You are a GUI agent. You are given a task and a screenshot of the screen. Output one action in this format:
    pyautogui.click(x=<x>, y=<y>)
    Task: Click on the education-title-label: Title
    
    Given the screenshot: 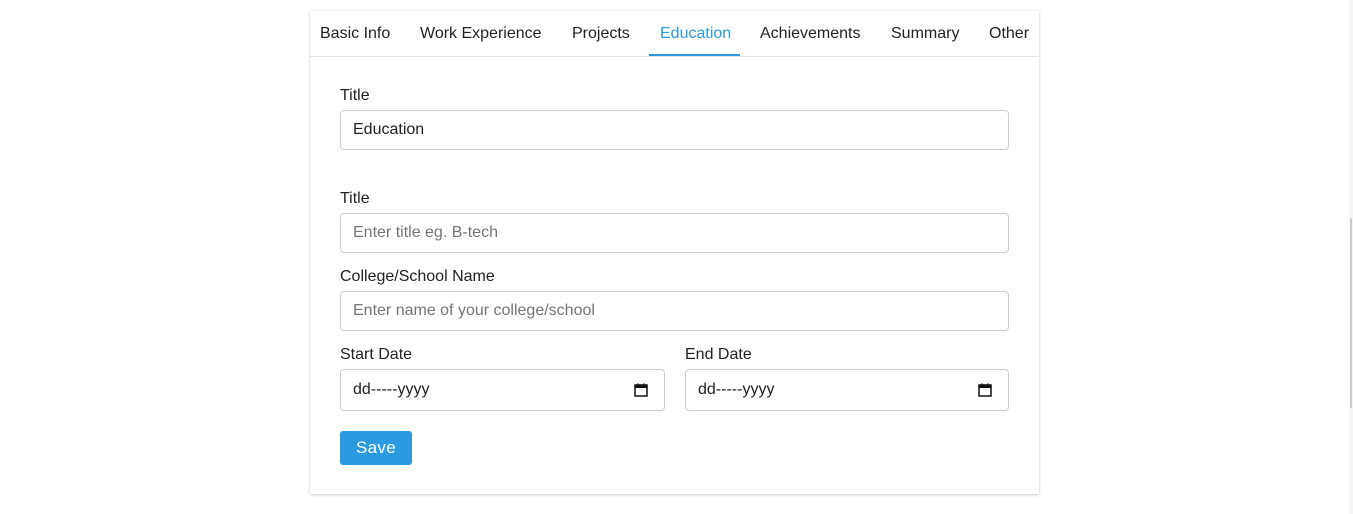 What is the action you would take?
    pyautogui.click(x=355, y=198)
    